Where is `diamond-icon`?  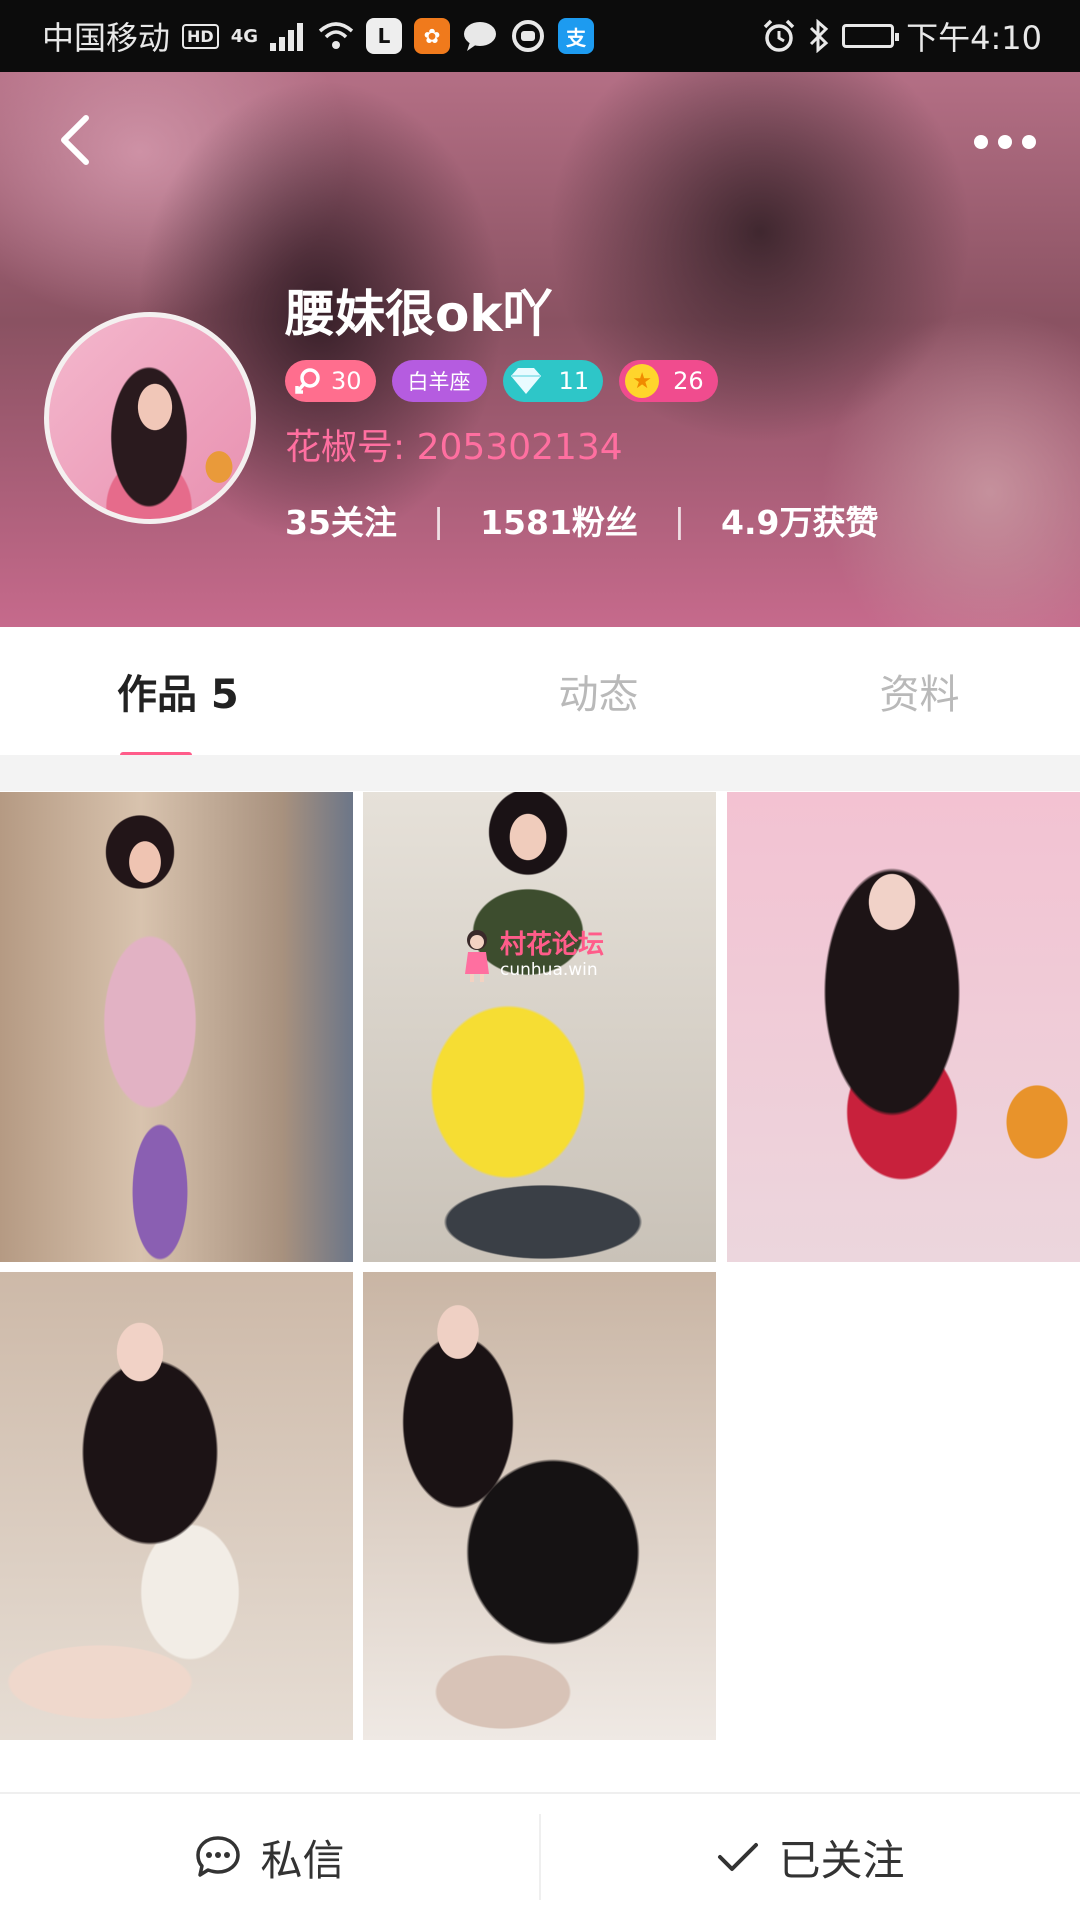 diamond-icon is located at coordinates (526, 381).